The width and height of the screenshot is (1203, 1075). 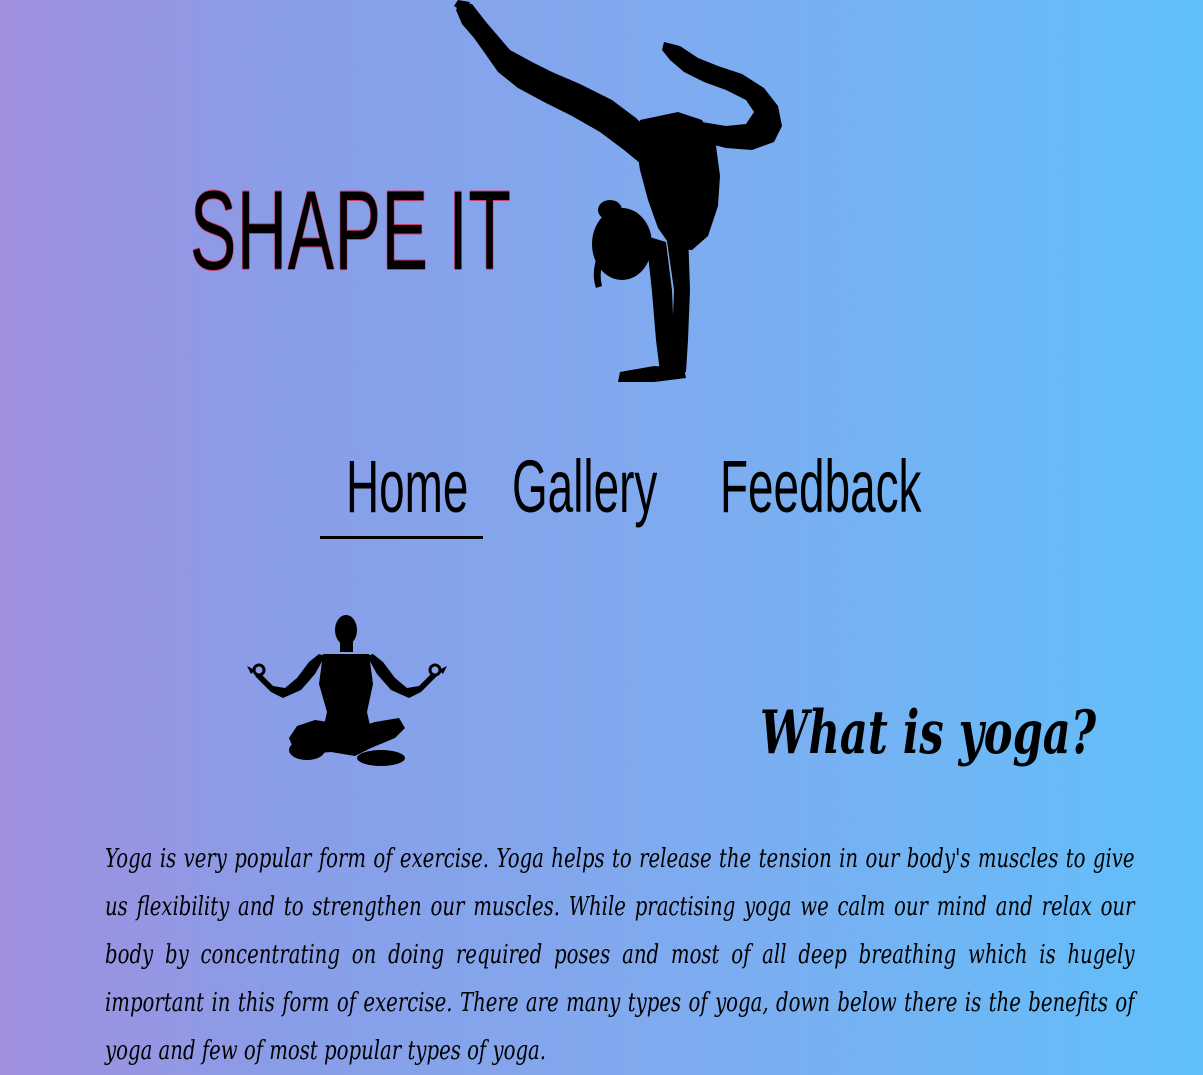 I want to click on nav-gallery-link: Gallery, so click(x=584, y=487).